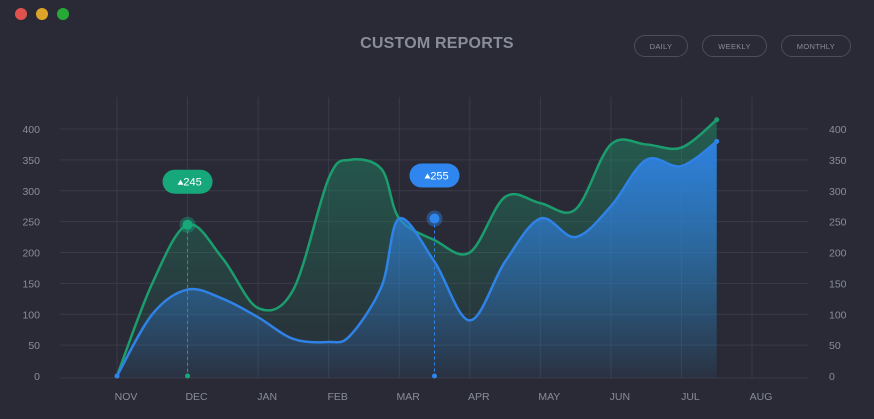  Describe the element at coordinates (479, 397) in the screenshot. I see `x-tick-label: APR` at that location.